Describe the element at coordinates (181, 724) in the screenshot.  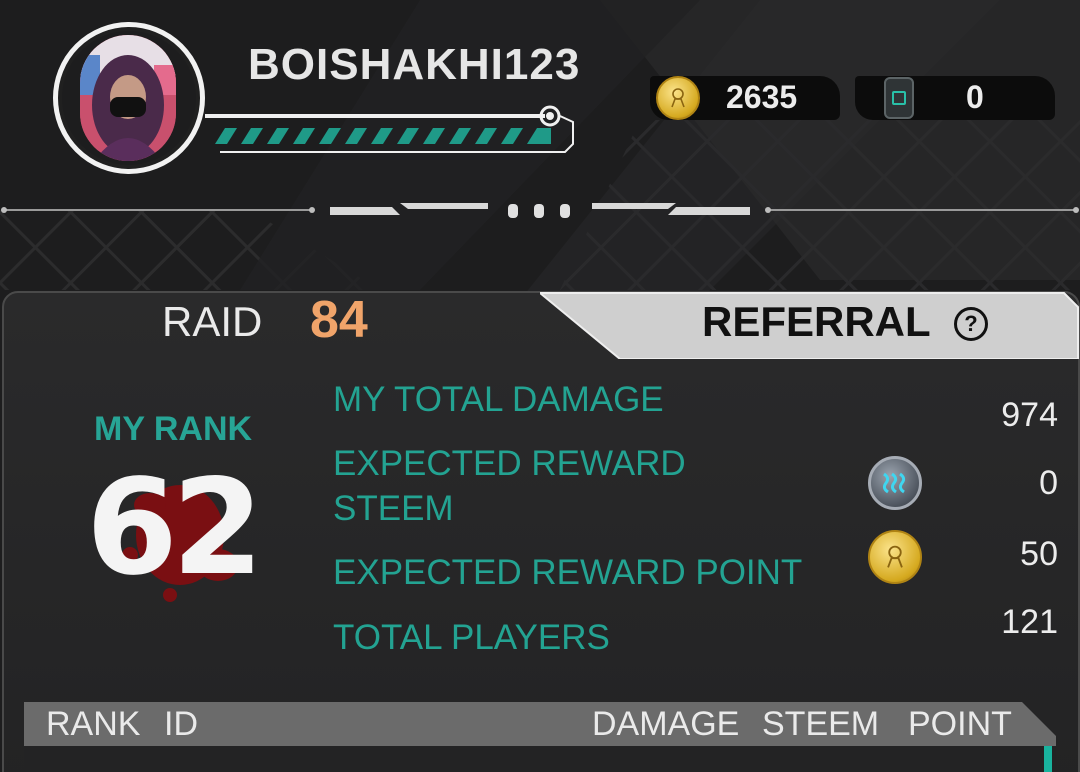
I see `column-id: ID` at that location.